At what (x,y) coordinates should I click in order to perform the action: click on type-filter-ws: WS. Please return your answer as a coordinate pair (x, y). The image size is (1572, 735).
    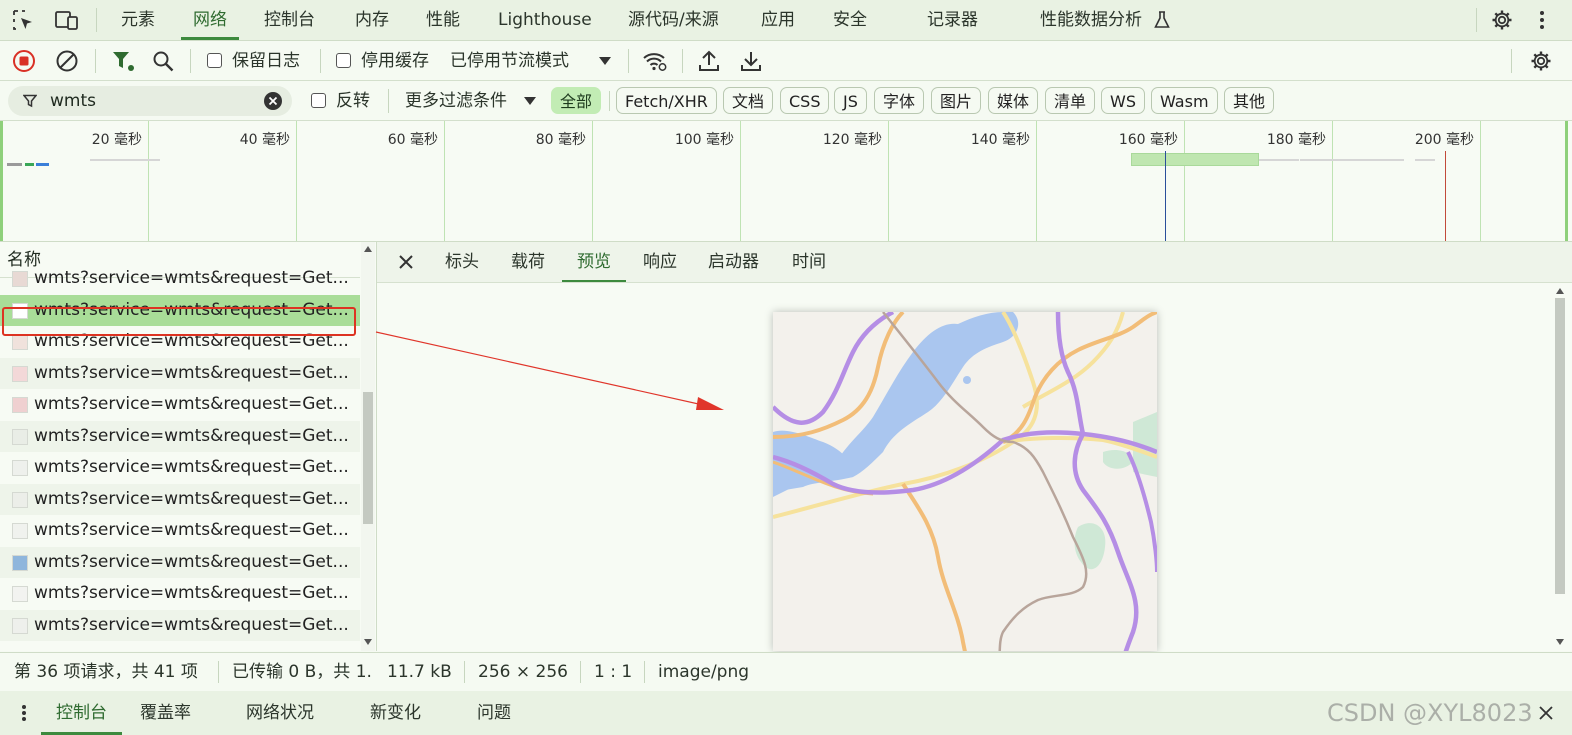
    Looking at the image, I should click on (1123, 100).